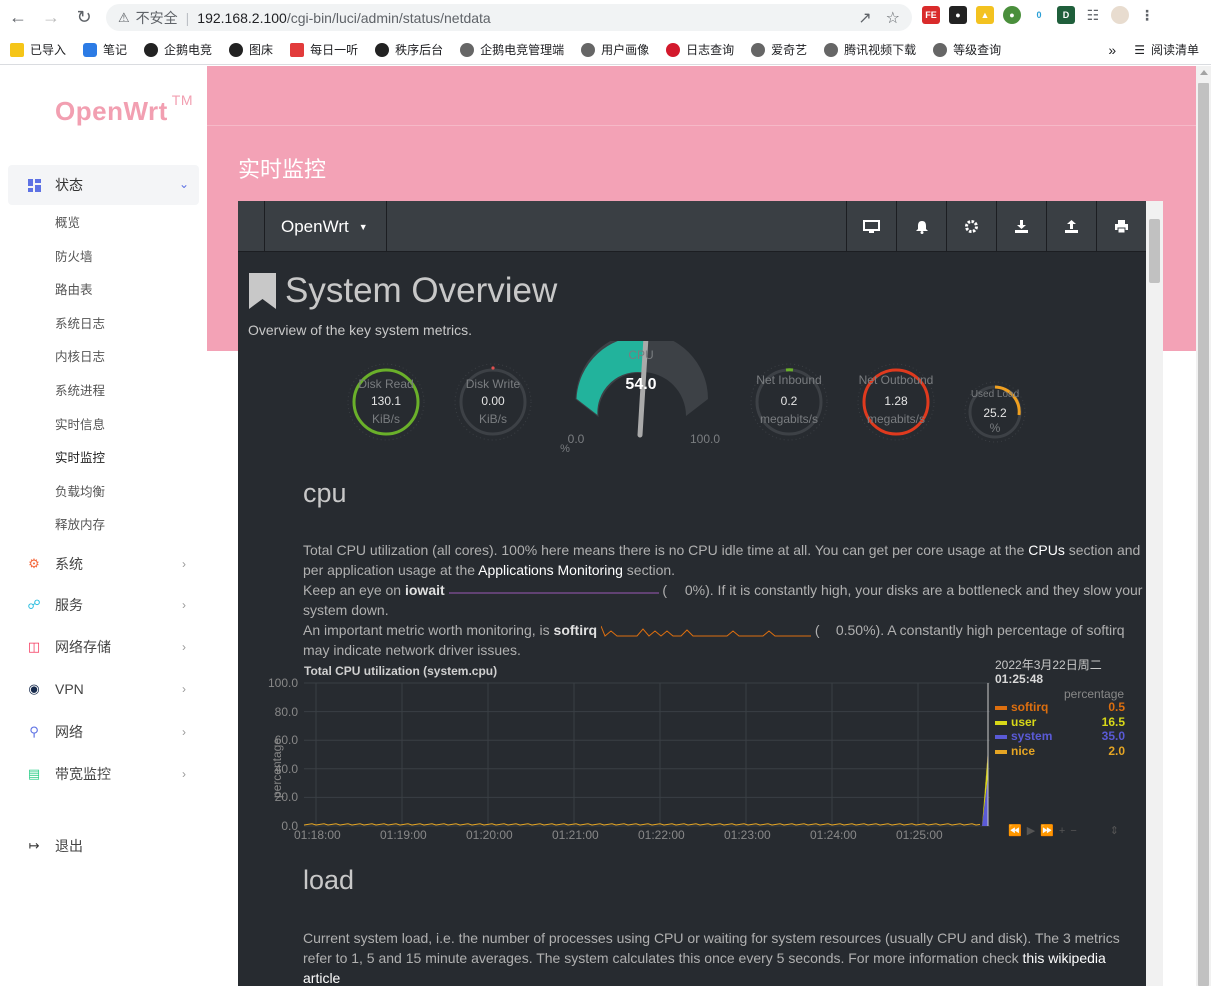 This screenshot has height=986, width=1211. Describe the element at coordinates (282, 169) in the screenshot. I see `page-title: 实时监控` at that location.